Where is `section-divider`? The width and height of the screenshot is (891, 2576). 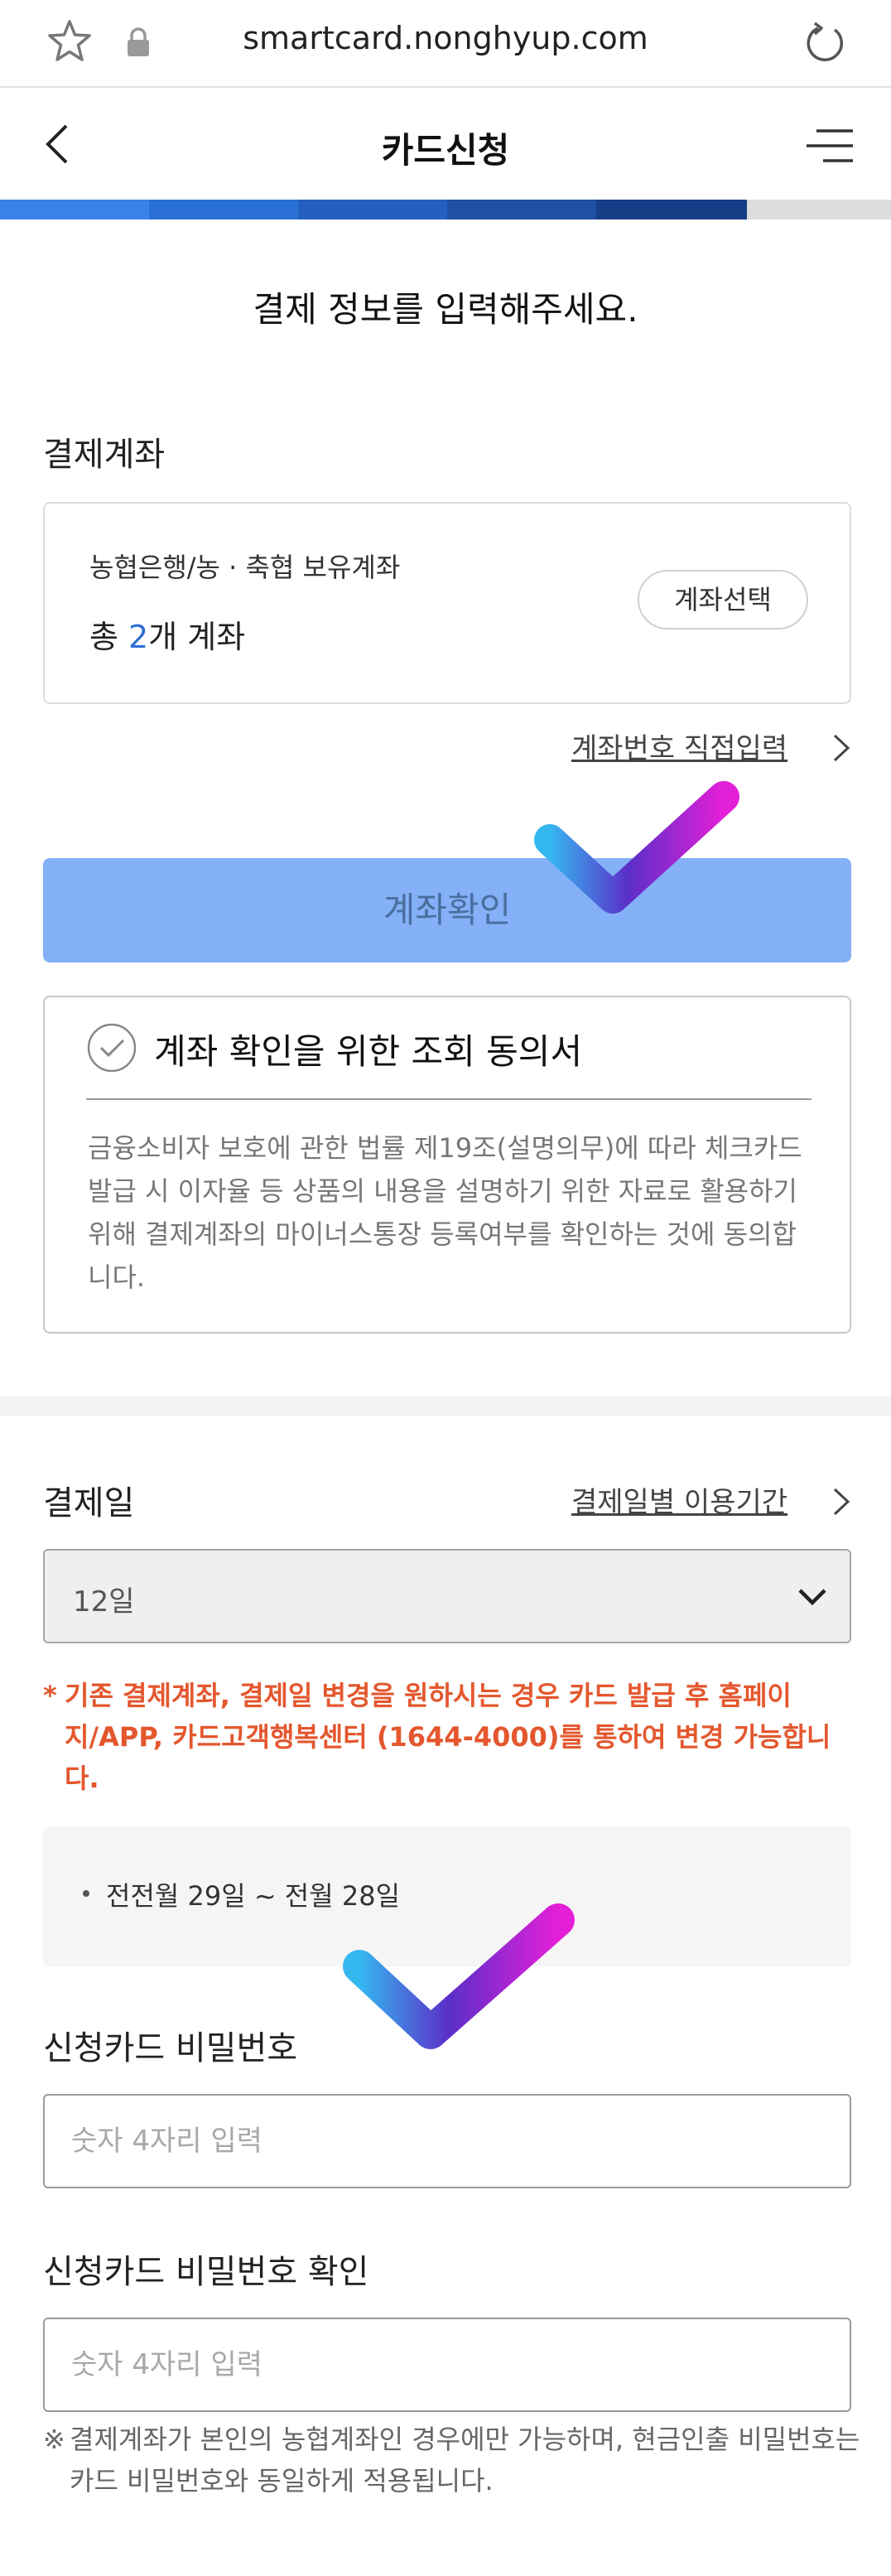 section-divider is located at coordinates (445, 1406).